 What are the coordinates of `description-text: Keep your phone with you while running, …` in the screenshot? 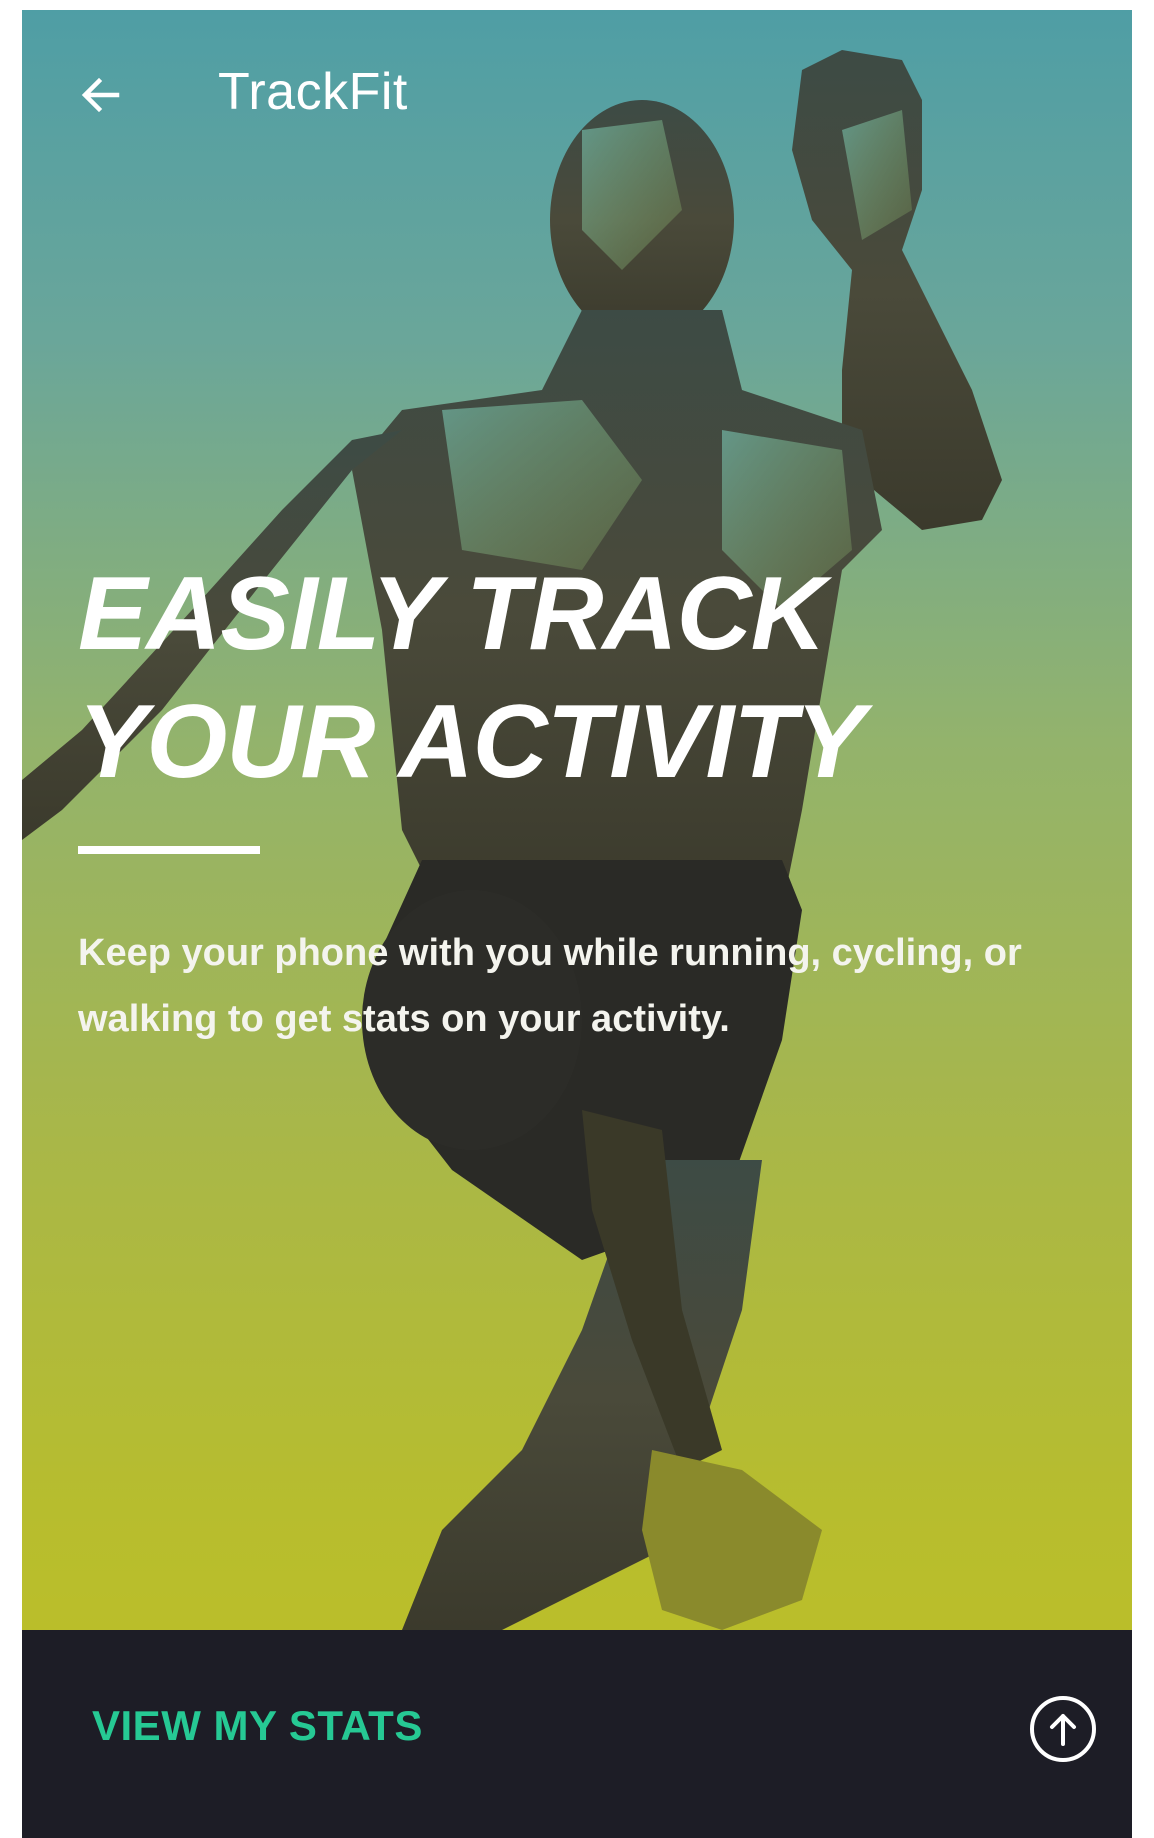 It's located at (550, 986).